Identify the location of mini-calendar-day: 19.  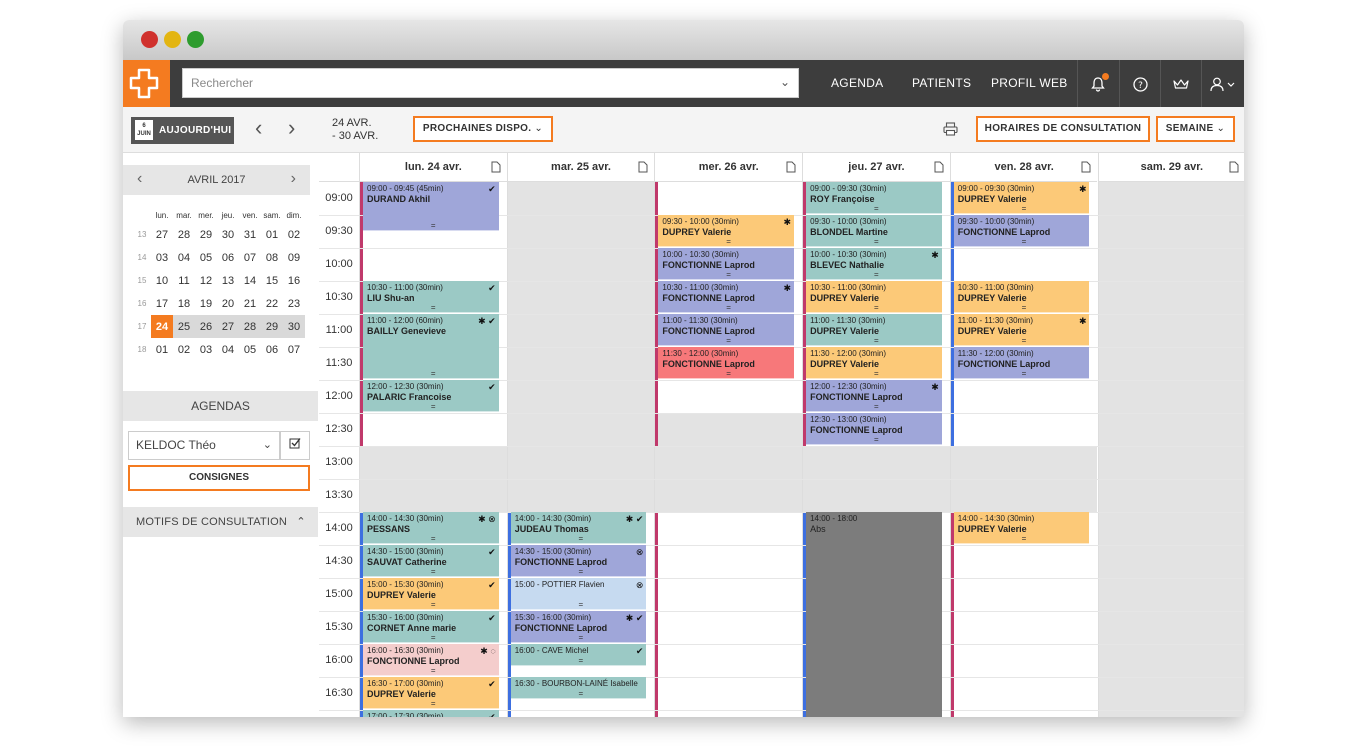
(206, 303).